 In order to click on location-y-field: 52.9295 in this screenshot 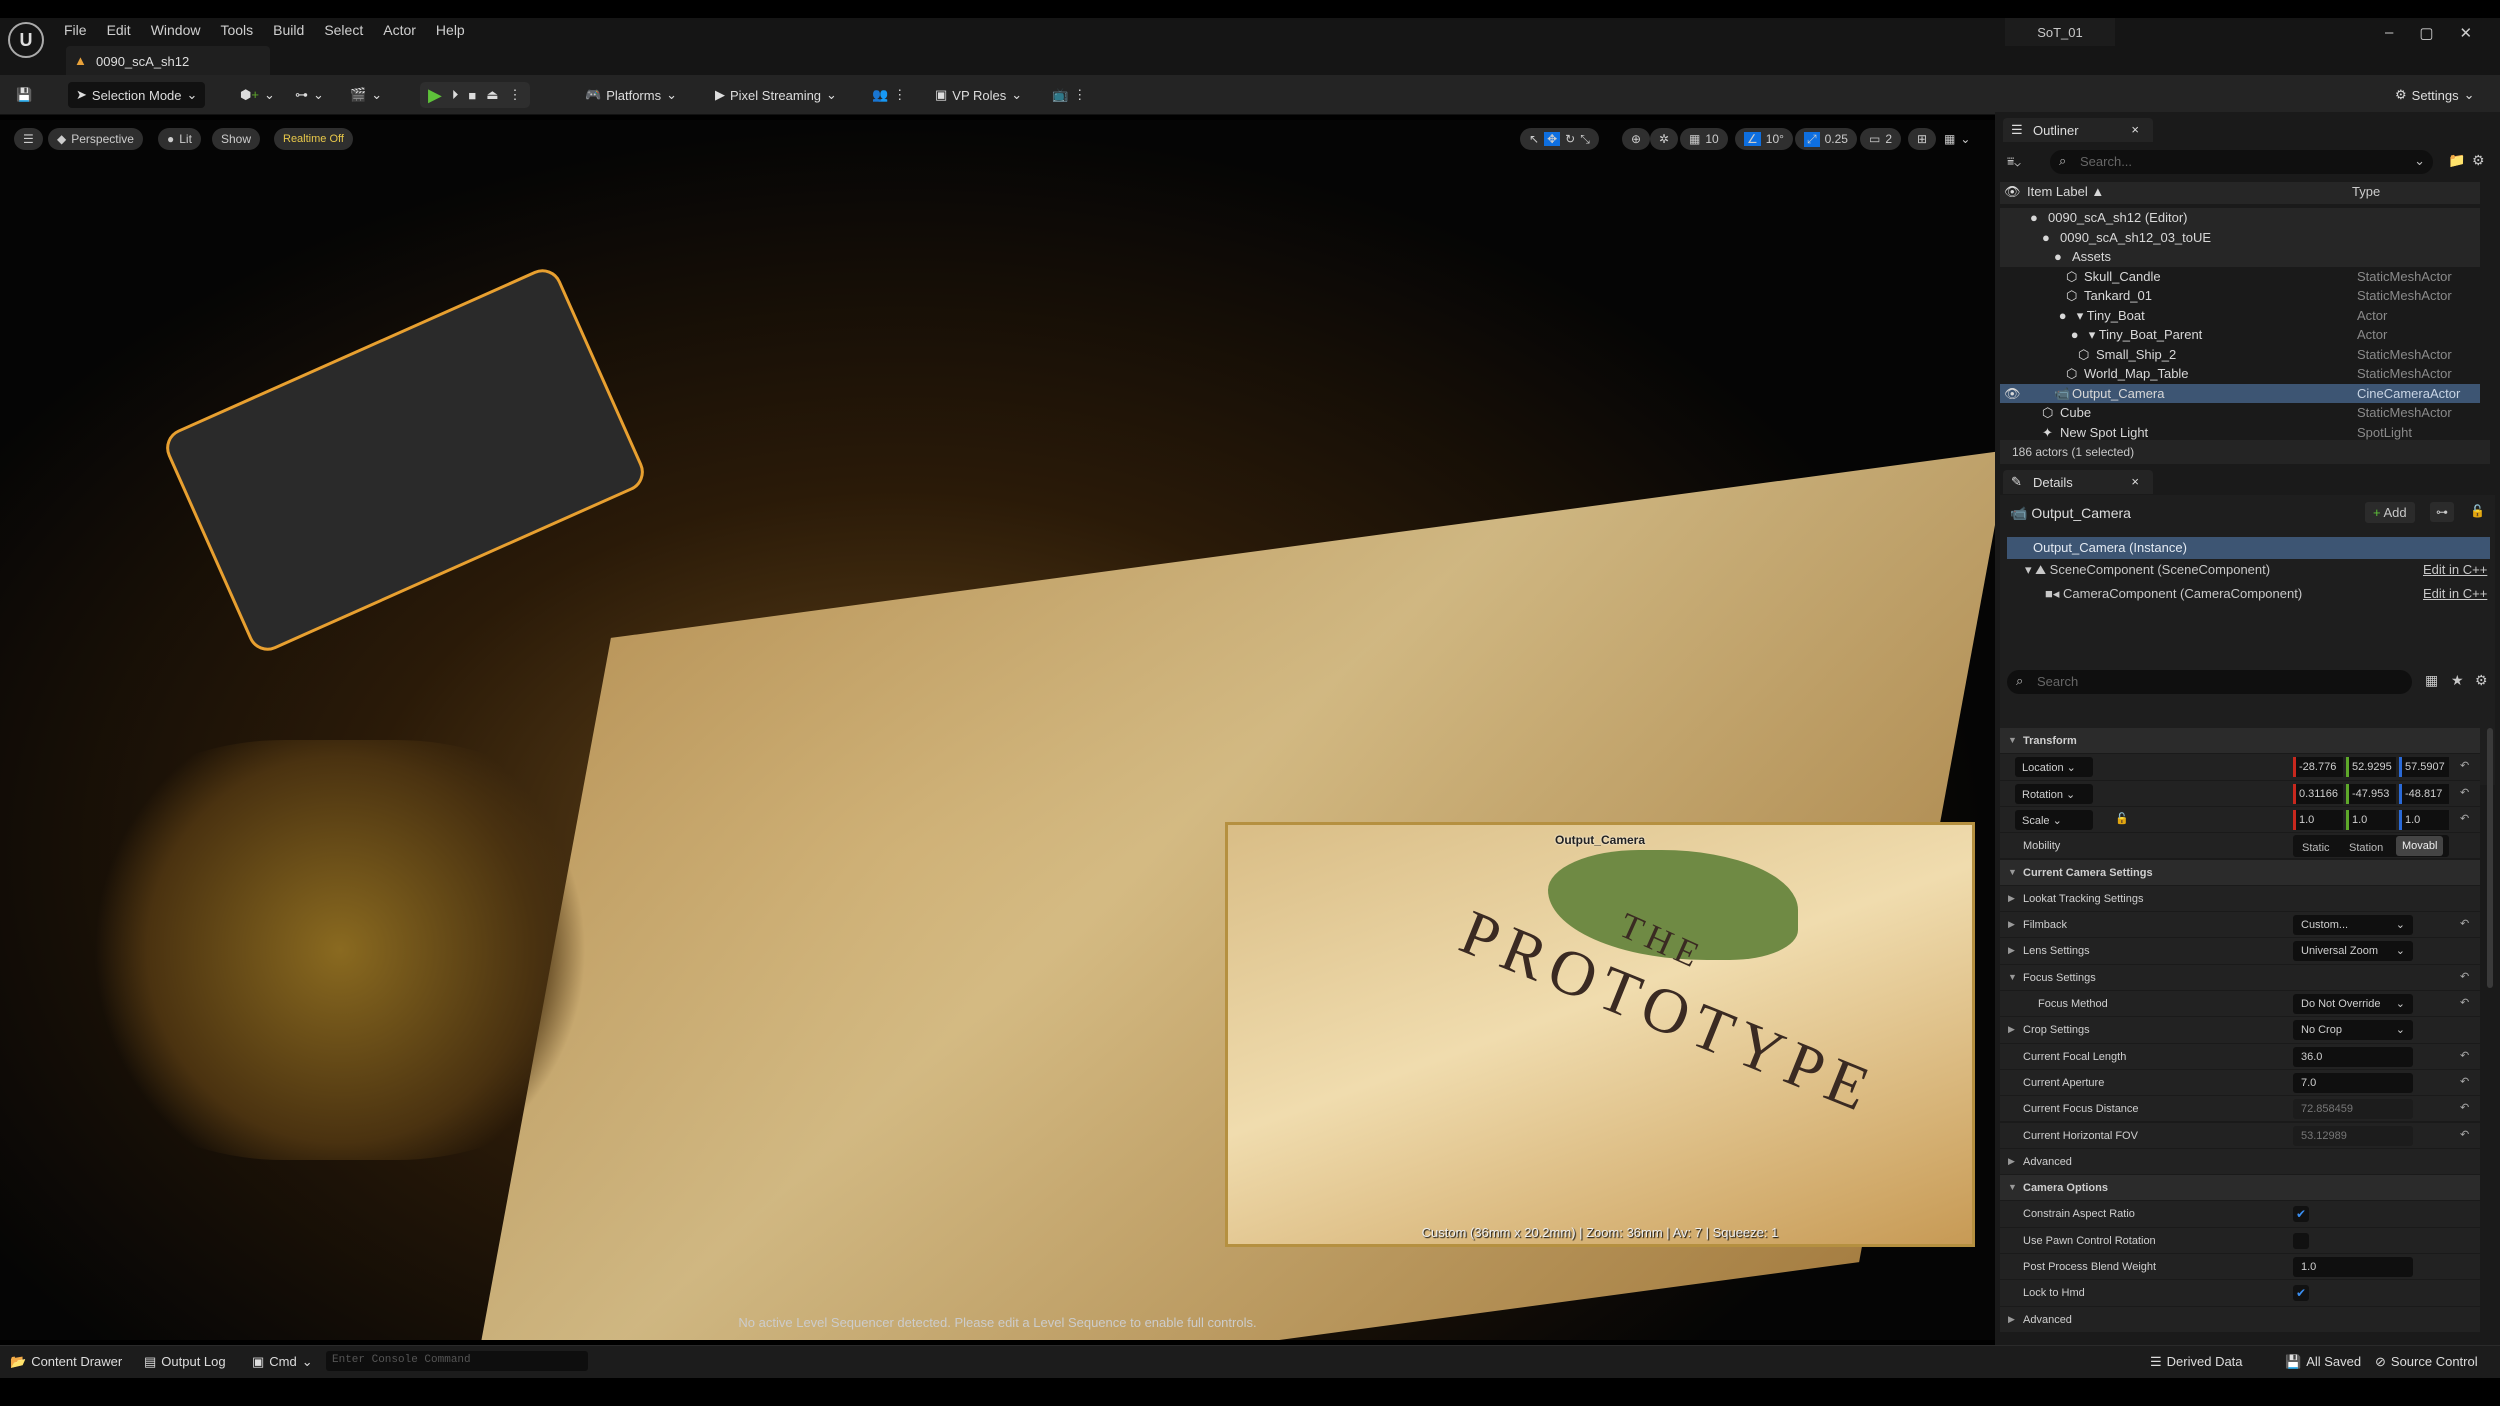, I will do `click(2371, 767)`.